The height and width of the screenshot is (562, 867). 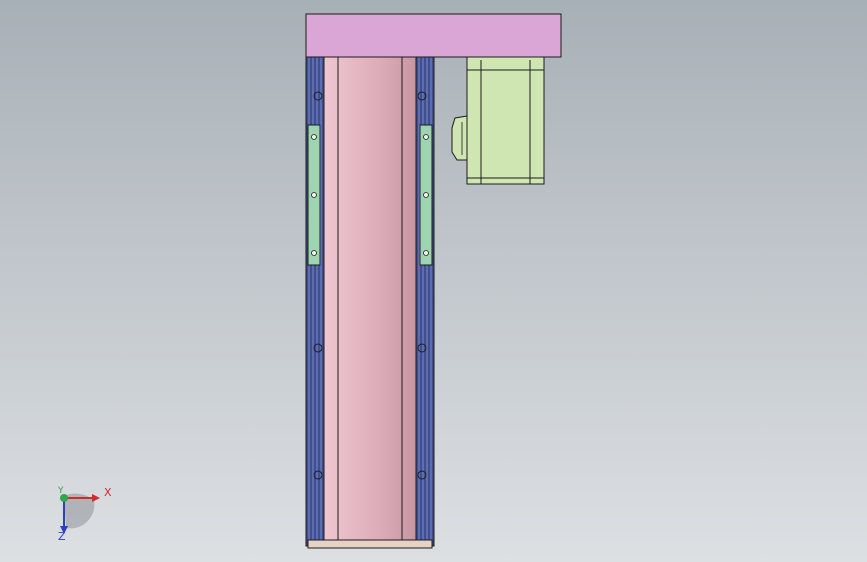 What do you see at coordinates (62, 536) in the screenshot?
I see `z-axis-label: Z` at bounding box center [62, 536].